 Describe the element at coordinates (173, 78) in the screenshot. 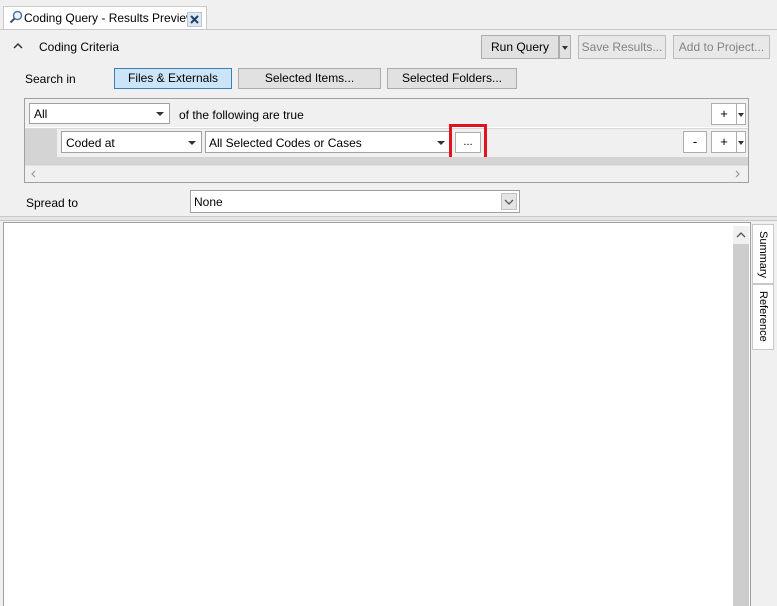

I see `search-files-externals-button: Files & Externals` at that location.